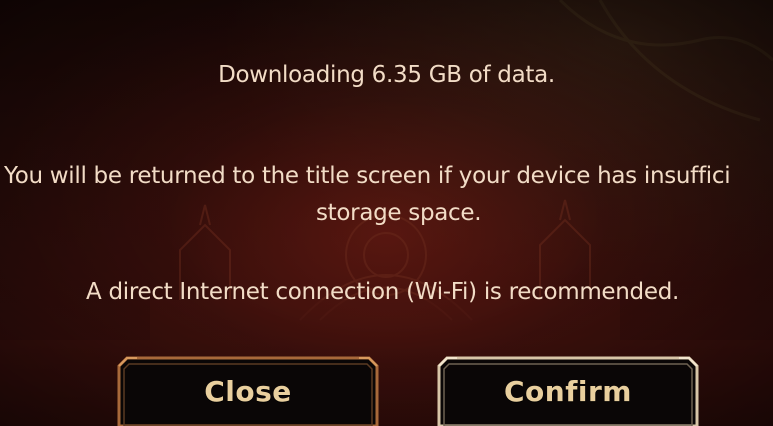 The width and height of the screenshot is (773, 426). Describe the element at coordinates (386, 75) in the screenshot. I see `download-size-text: Downloading 6.35 GB of data.` at that location.